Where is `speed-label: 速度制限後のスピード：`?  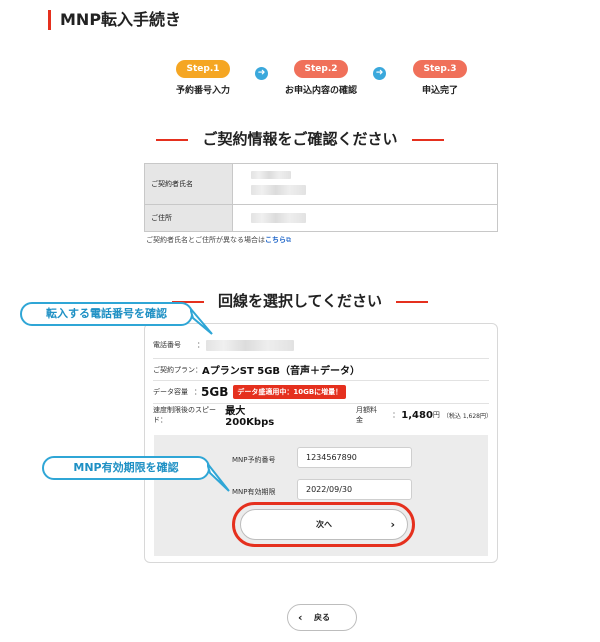 speed-label: 速度制限後のスピード： is located at coordinates (184, 415).